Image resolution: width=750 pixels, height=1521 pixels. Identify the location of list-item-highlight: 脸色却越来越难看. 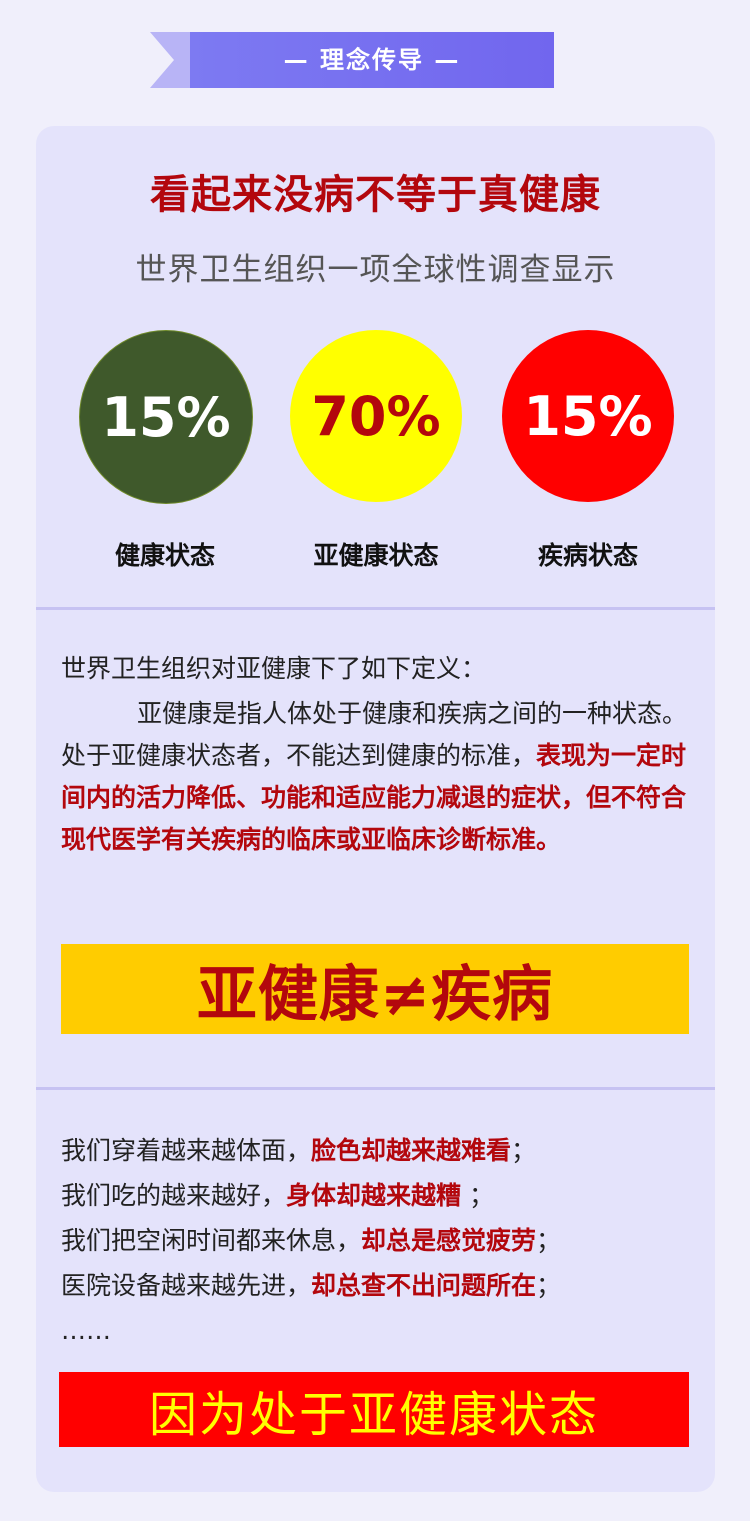
(411, 1150).